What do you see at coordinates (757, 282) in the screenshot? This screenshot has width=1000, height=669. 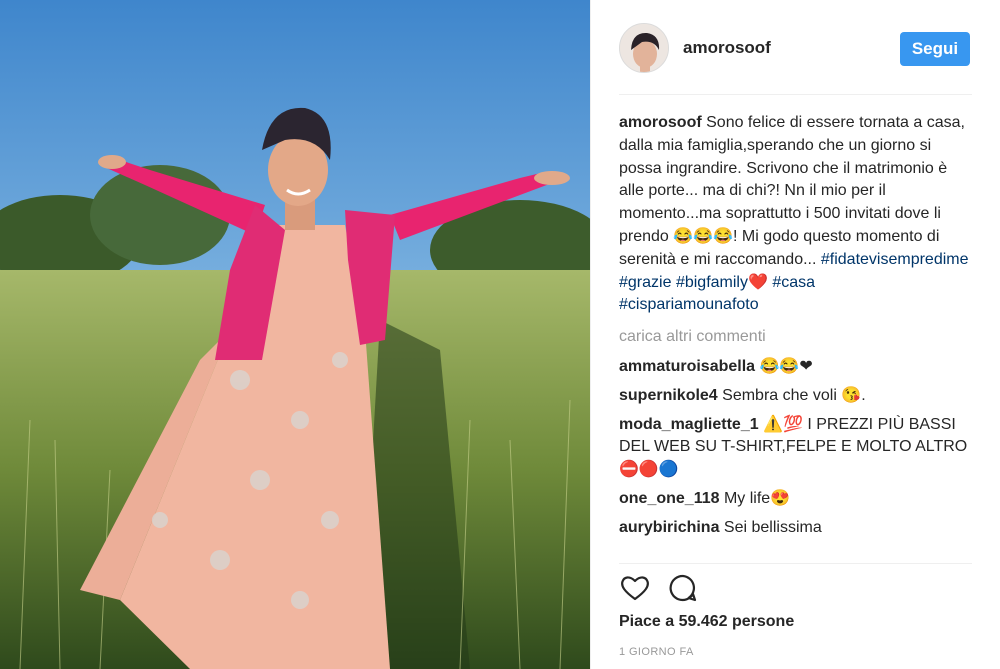 I see `heart-emoji: ❤️` at bounding box center [757, 282].